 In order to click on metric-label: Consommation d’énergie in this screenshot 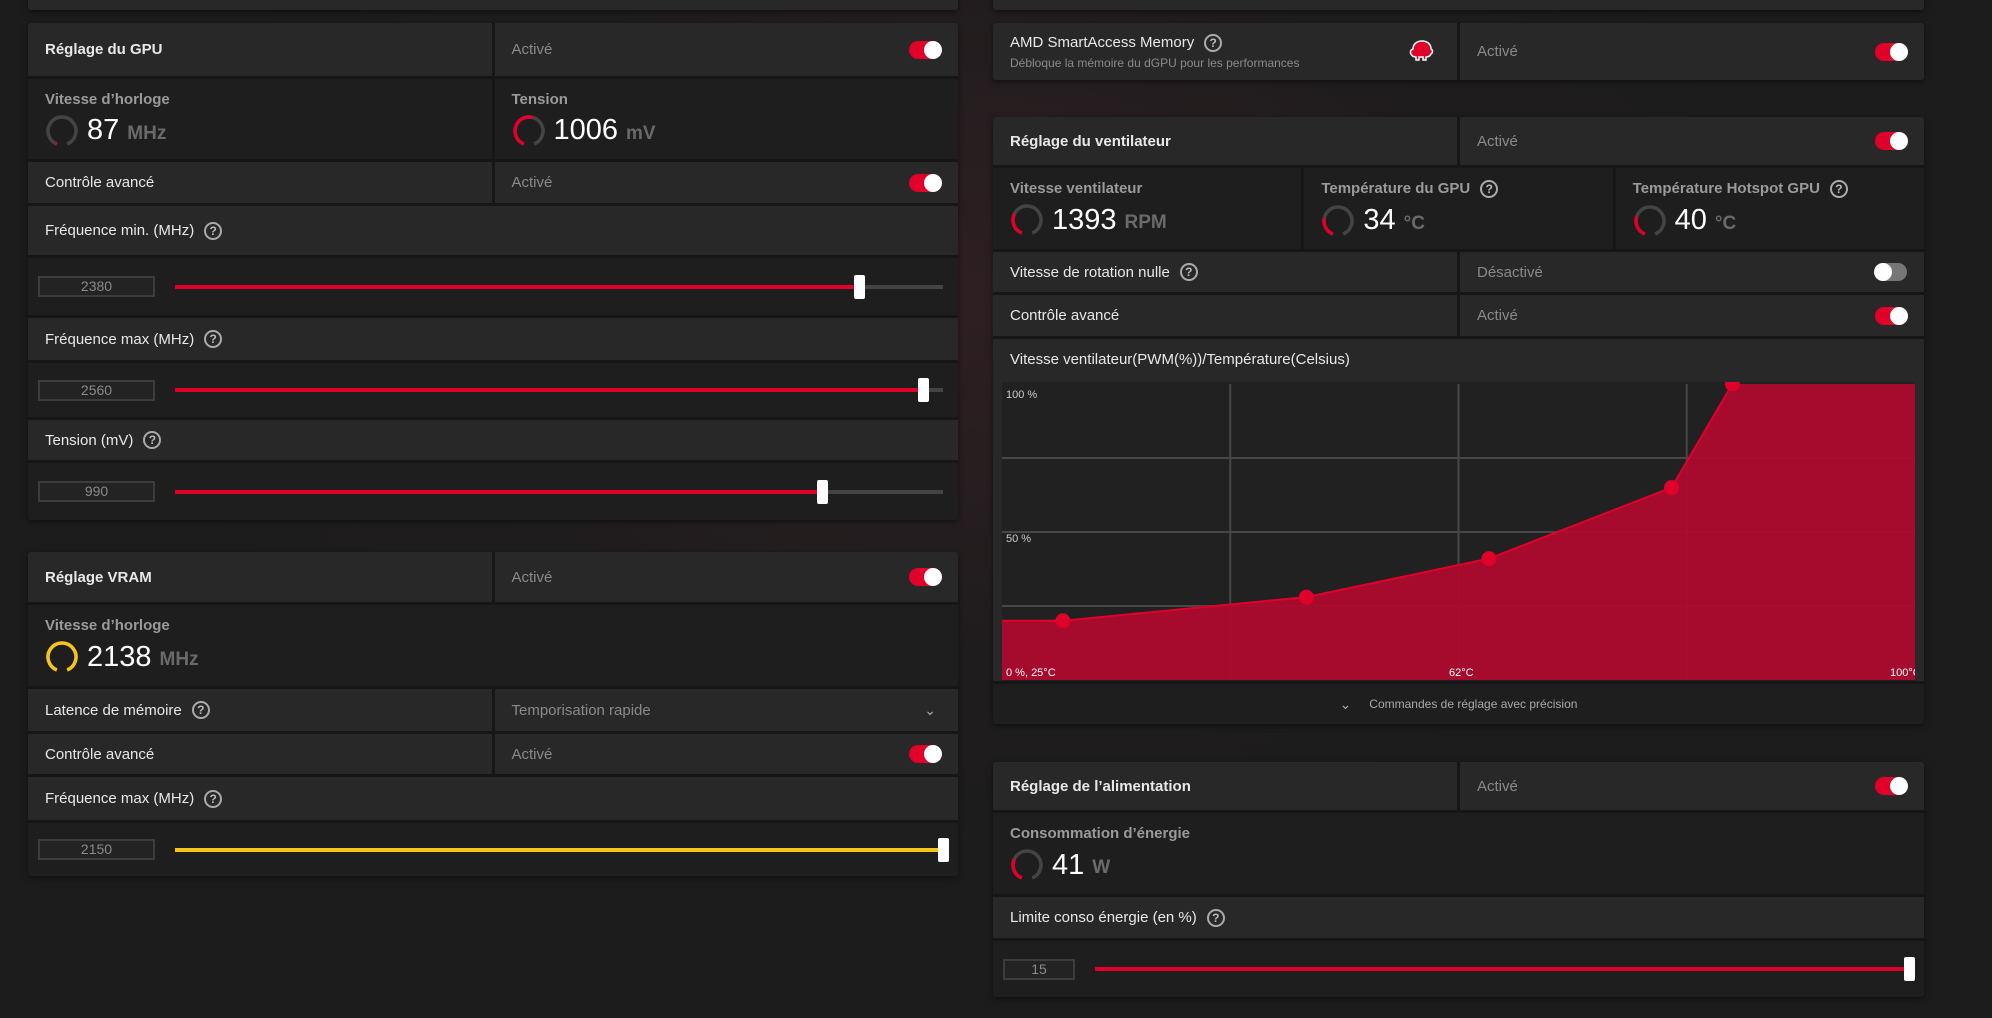, I will do `click(1100, 833)`.